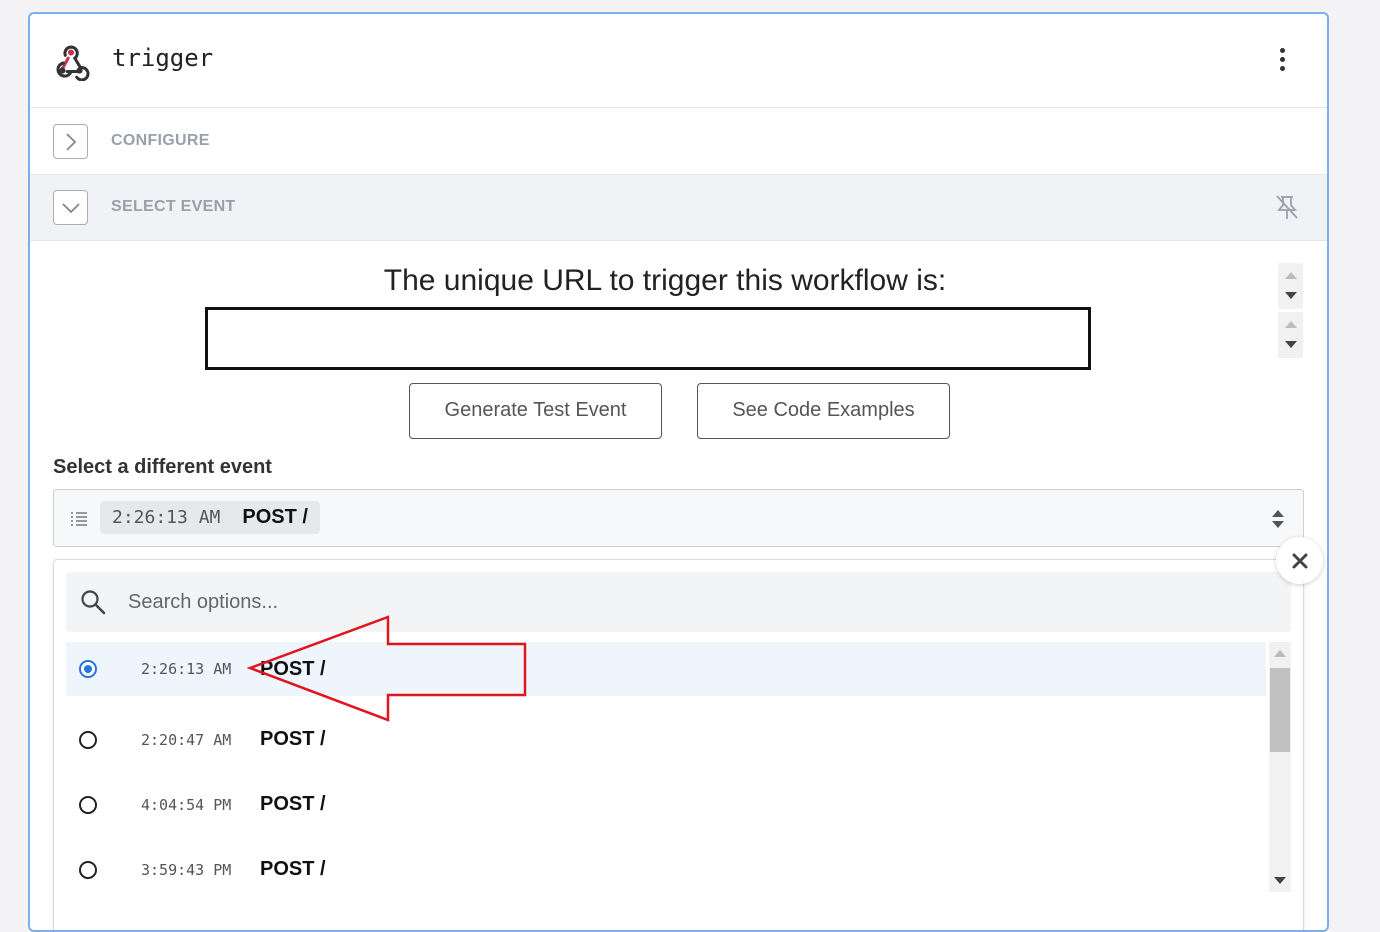 Image resolution: width=1380 pixels, height=932 pixels. I want to click on configure-expand-button, so click(70, 141).